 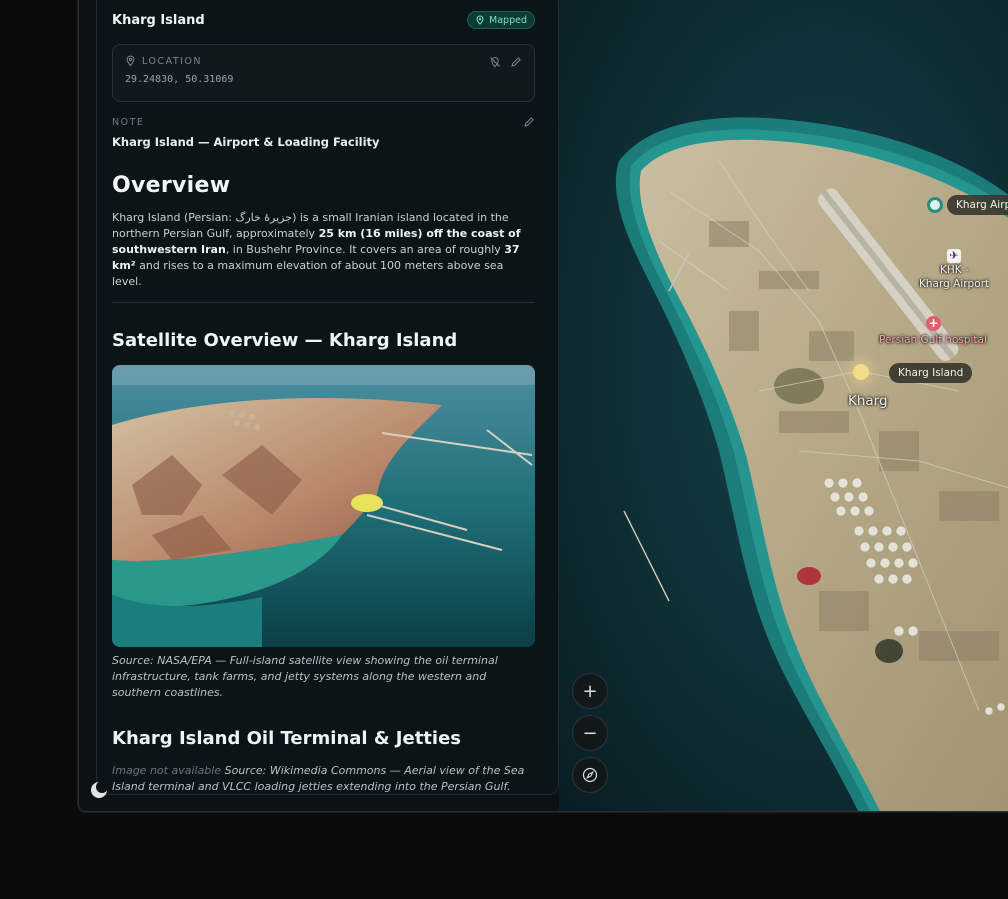 I want to click on mapped-badge: Mapped, so click(x=501, y=20).